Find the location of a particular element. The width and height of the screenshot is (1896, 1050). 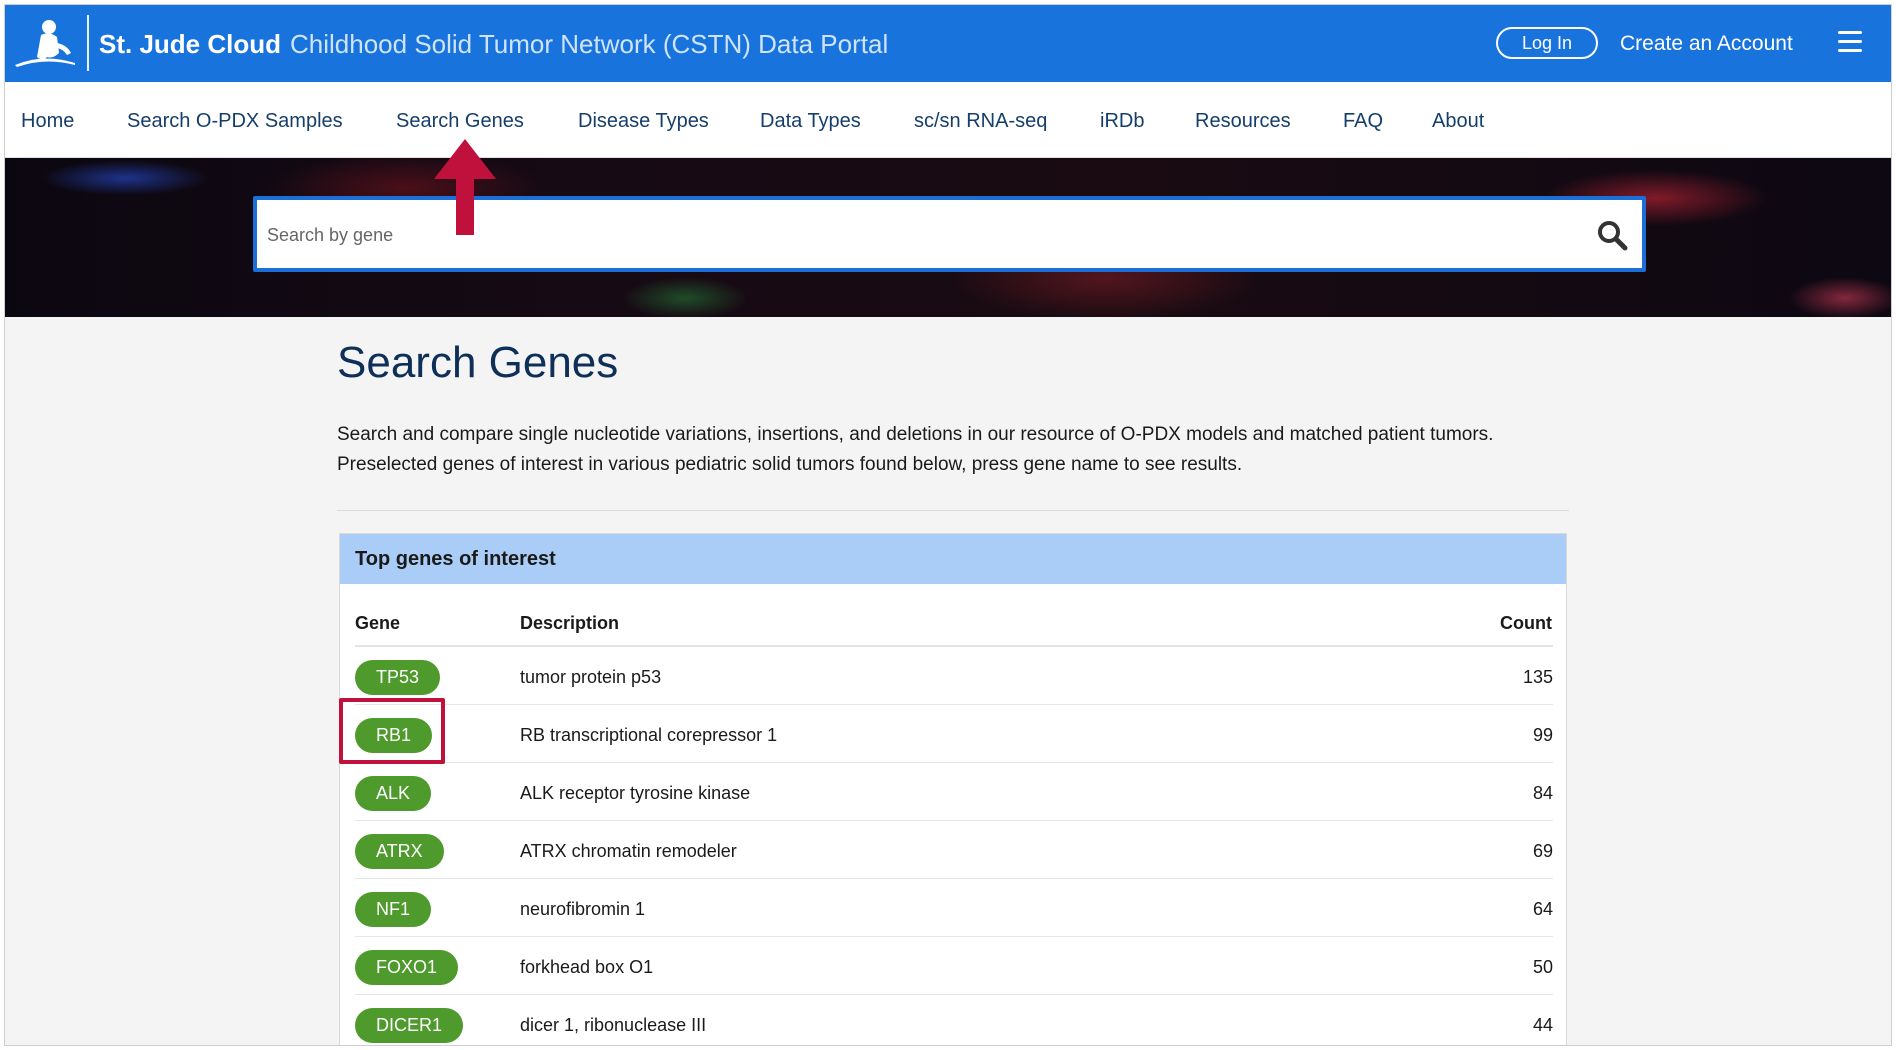

nav-search-opdx-samples: Search O-PDX Samples is located at coordinates (235, 121).